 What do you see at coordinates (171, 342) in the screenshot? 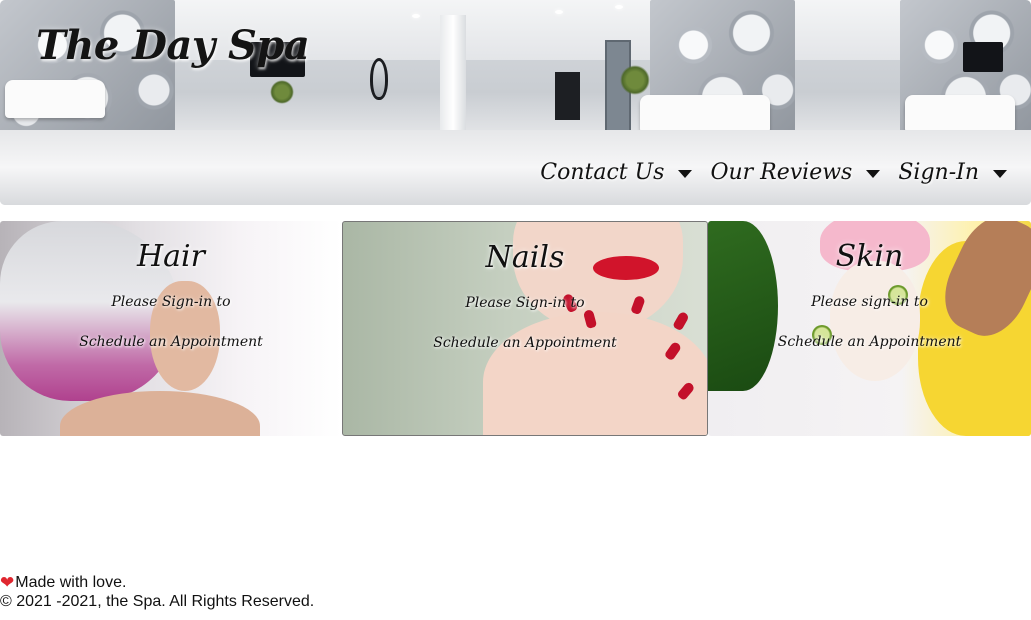
I see `service-schedule-link-hair: Schedule an Appointment` at bounding box center [171, 342].